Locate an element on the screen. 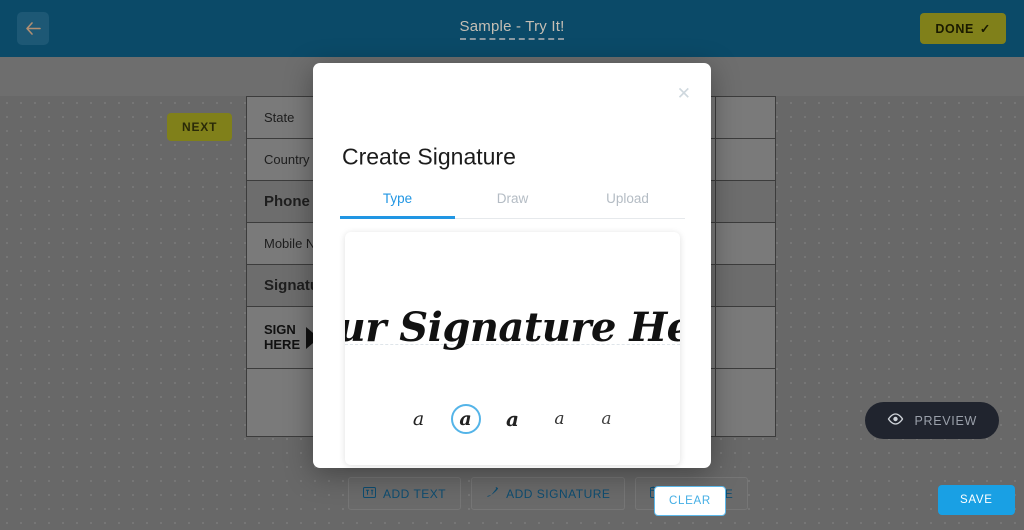 The height and width of the screenshot is (530, 1024). clear-button: CLEAR is located at coordinates (690, 501).